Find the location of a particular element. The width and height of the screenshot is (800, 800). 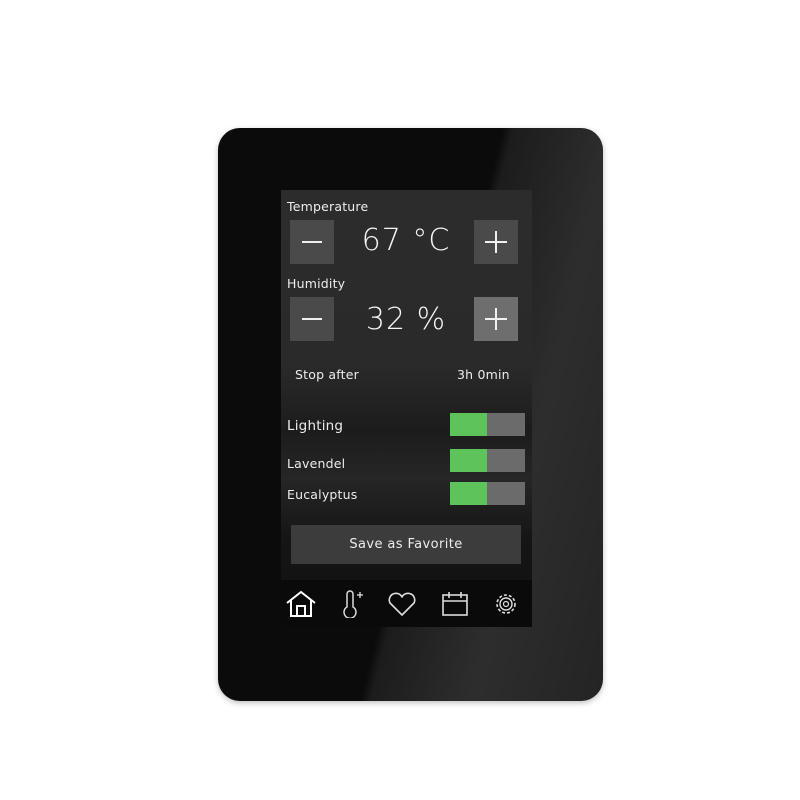

temperature-decrease-button is located at coordinates (312, 242).